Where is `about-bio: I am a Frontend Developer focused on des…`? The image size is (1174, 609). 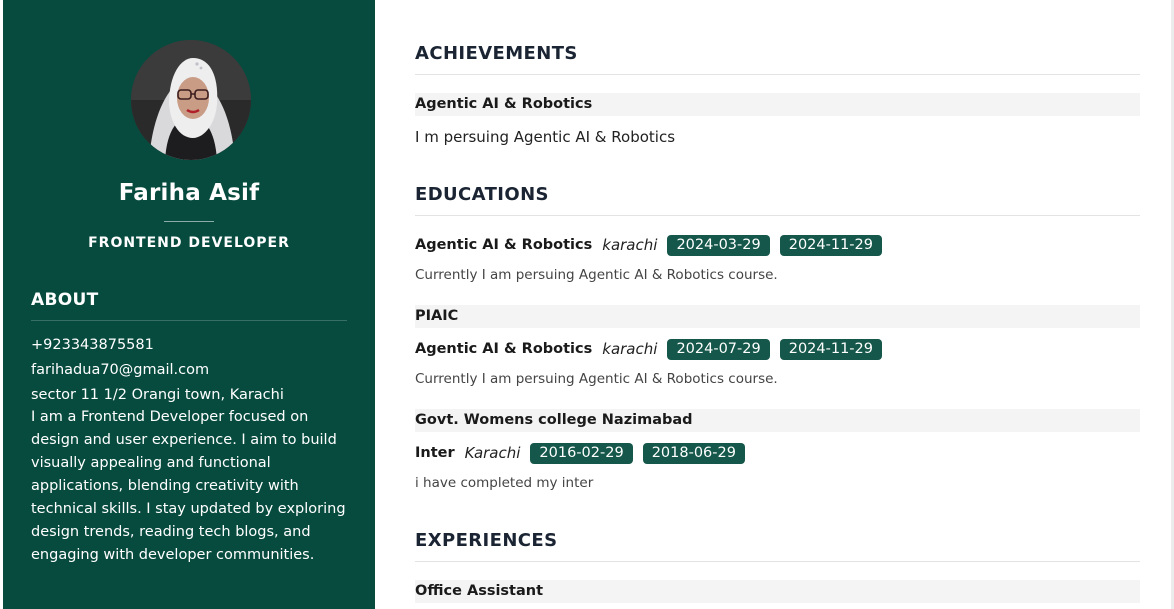 about-bio: I am a Frontend Developer focused on des… is located at coordinates (188, 486).